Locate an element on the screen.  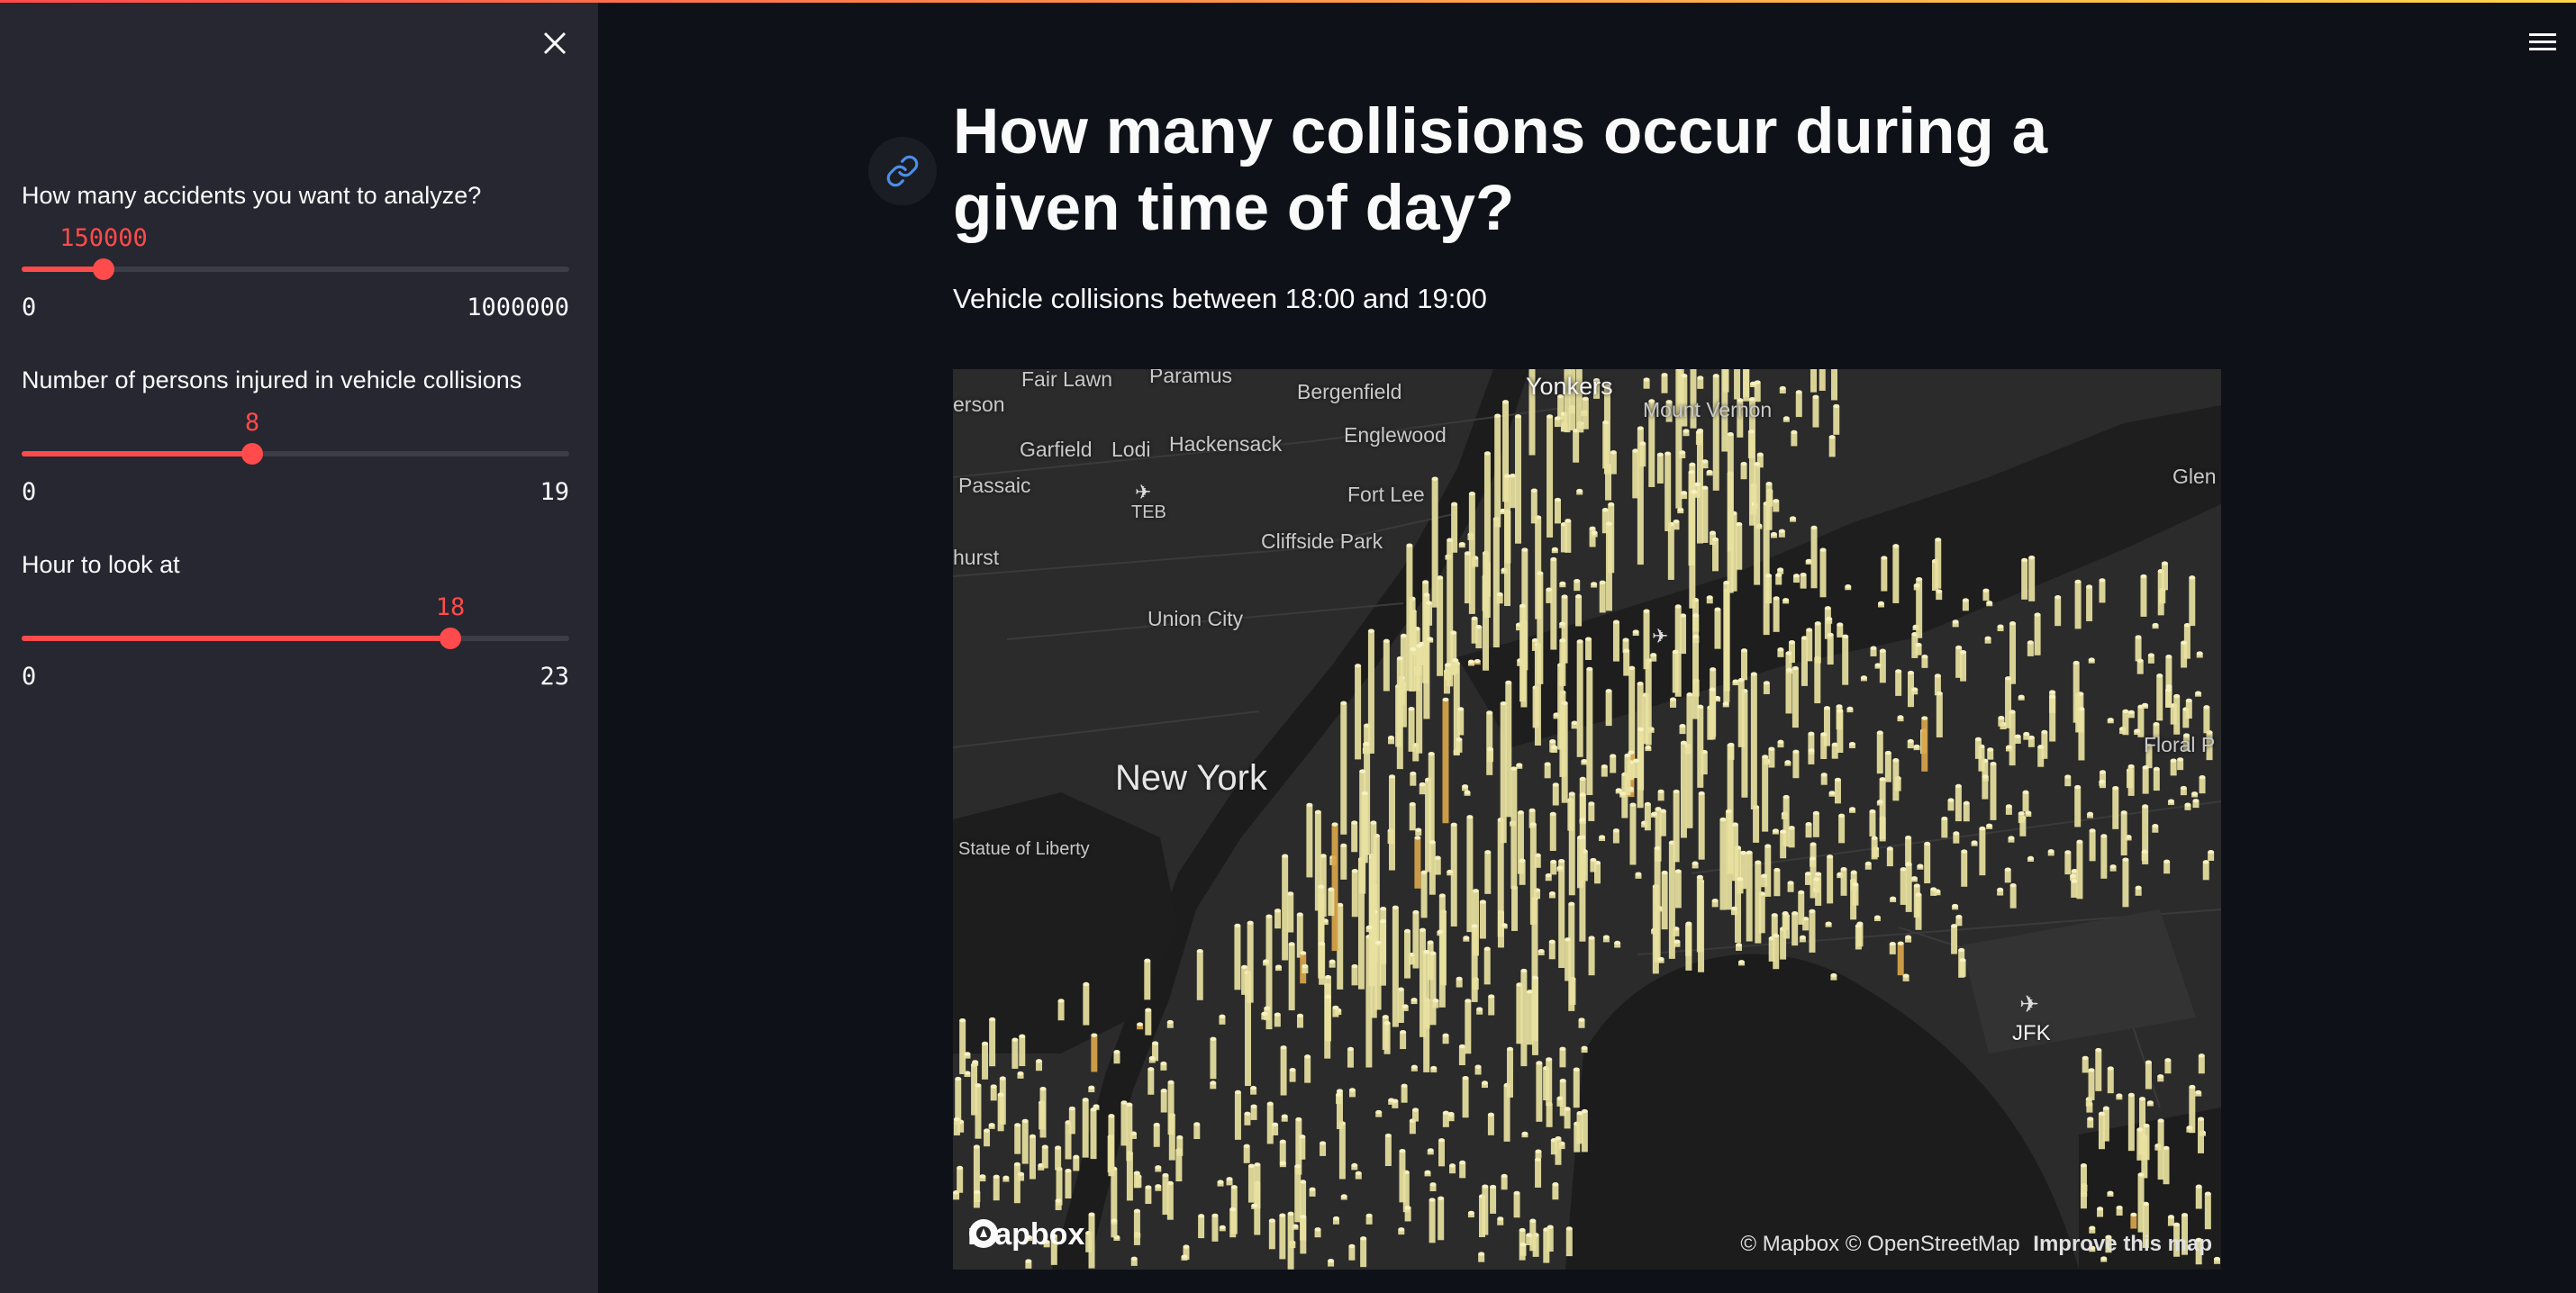
map-label: Paramus is located at coordinates (1191, 378).